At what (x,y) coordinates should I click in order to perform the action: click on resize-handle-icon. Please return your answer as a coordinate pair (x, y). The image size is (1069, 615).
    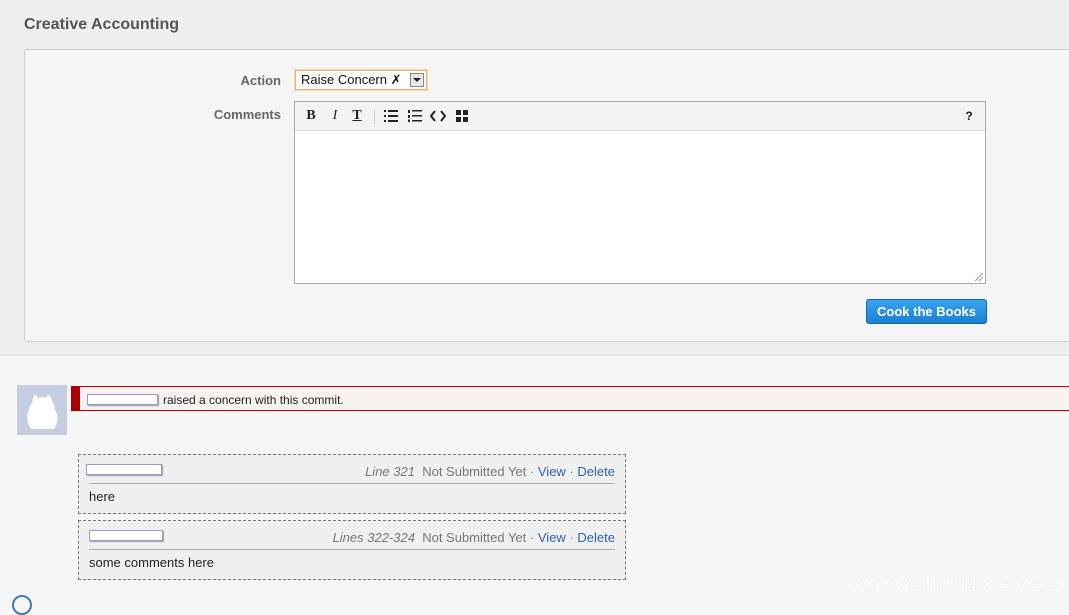
    Looking at the image, I should click on (979, 277).